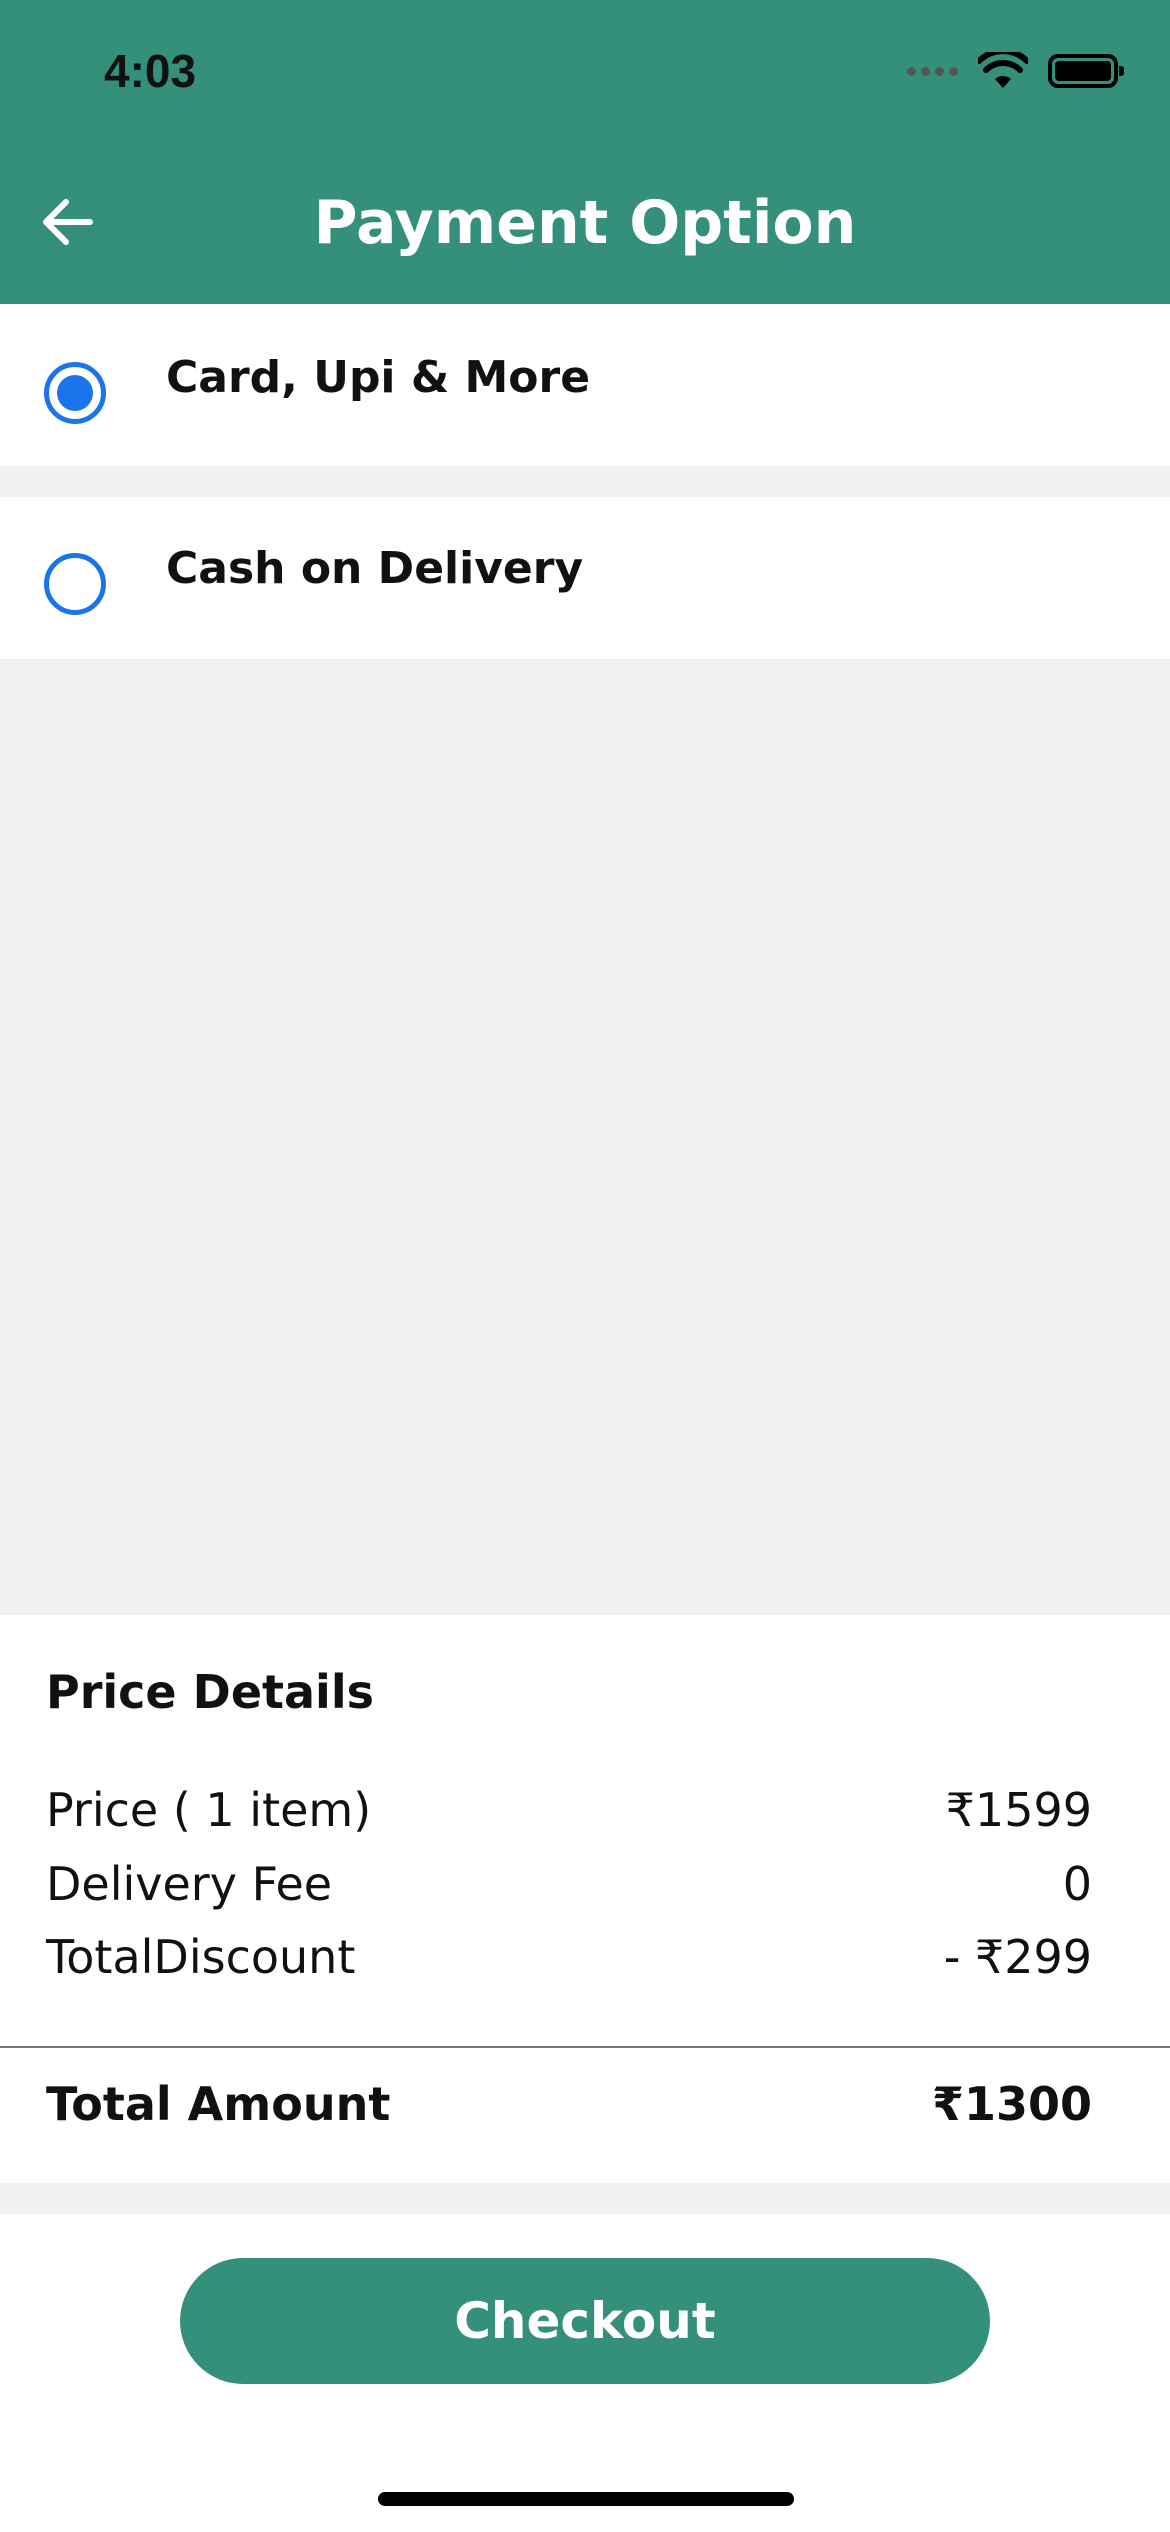 The width and height of the screenshot is (1170, 2532). I want to click on divider, so click(585, 2047).